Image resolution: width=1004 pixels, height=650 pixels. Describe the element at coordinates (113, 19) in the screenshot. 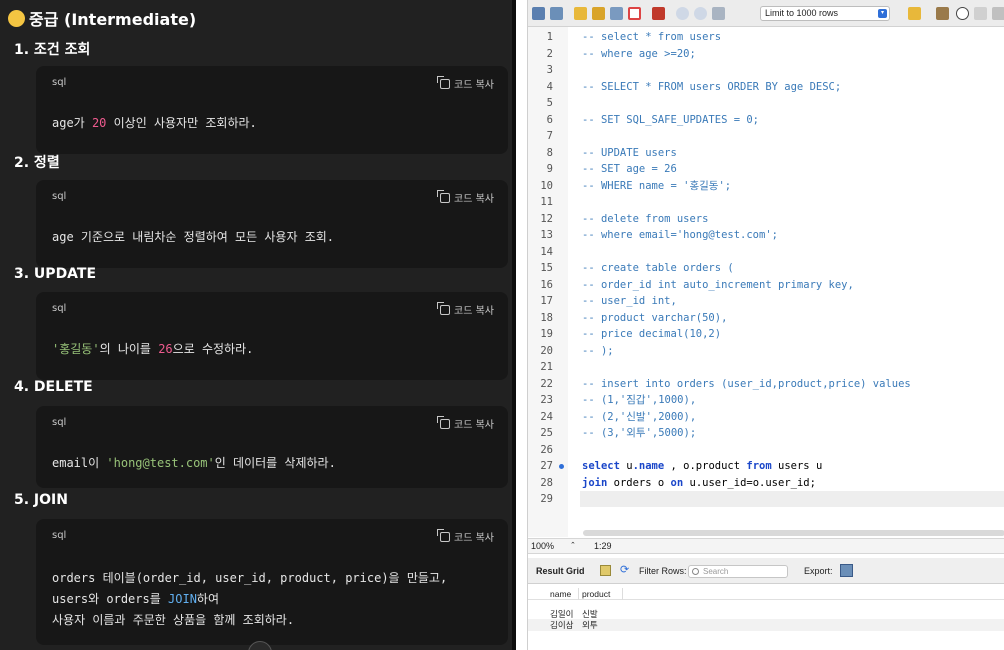

I see `heading-text: 중급 (Intermediate)` at that location.